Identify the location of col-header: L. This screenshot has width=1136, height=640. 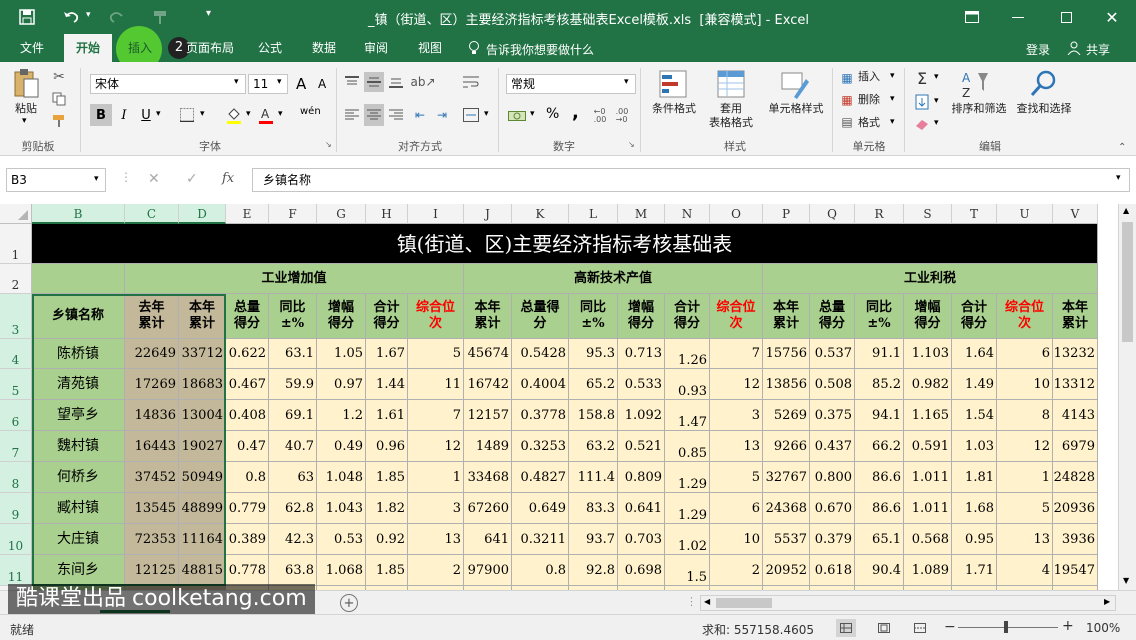
(593, 214).